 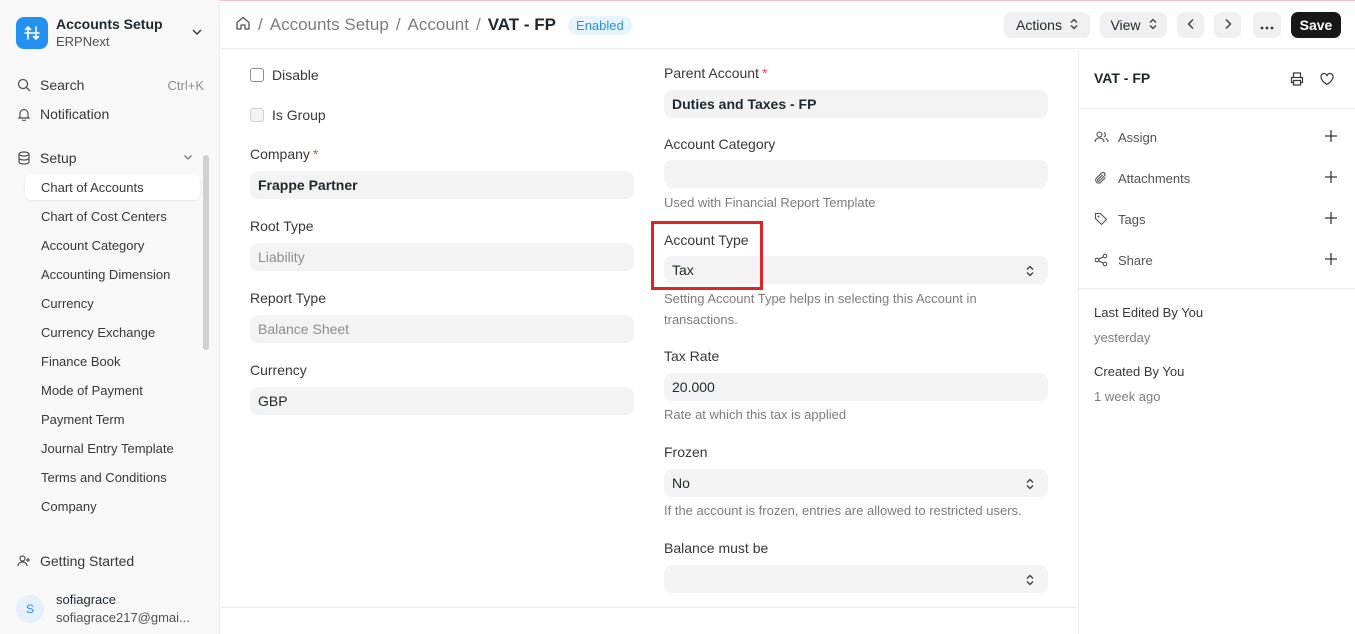 What do you see at coordinates (206, 252) in the screenshot?
I see `scrollbar-thumb` at bounding box center [206, 252].